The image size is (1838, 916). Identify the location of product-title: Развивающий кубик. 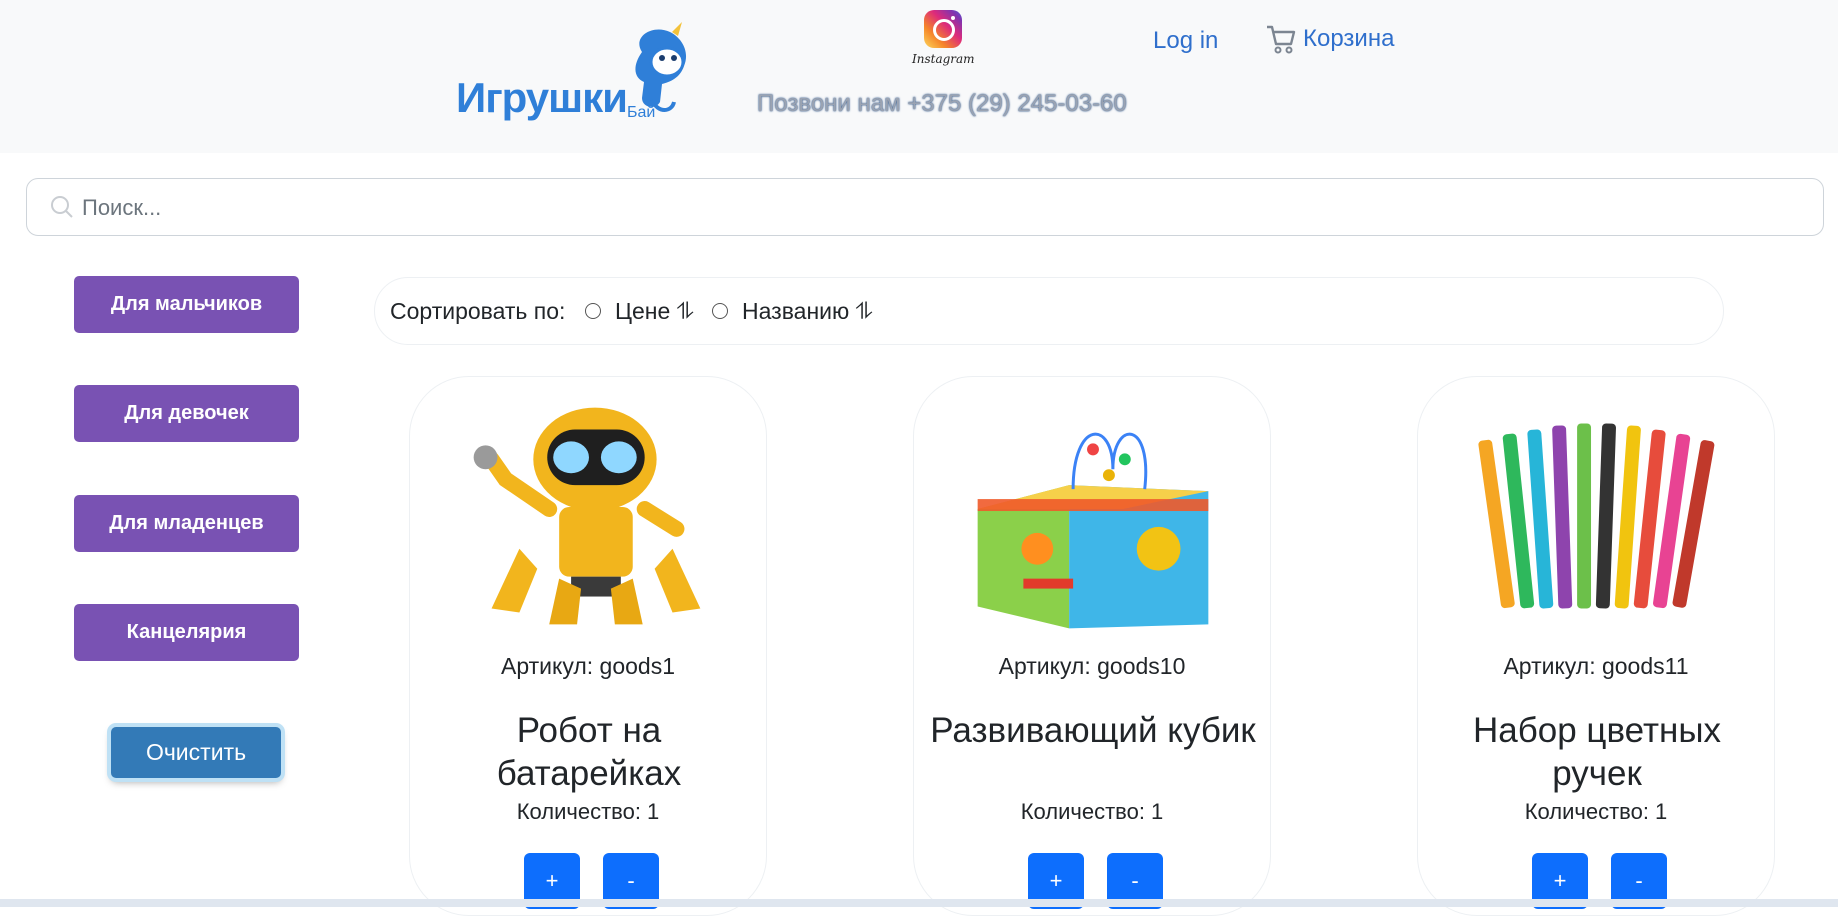
(1093, 730).